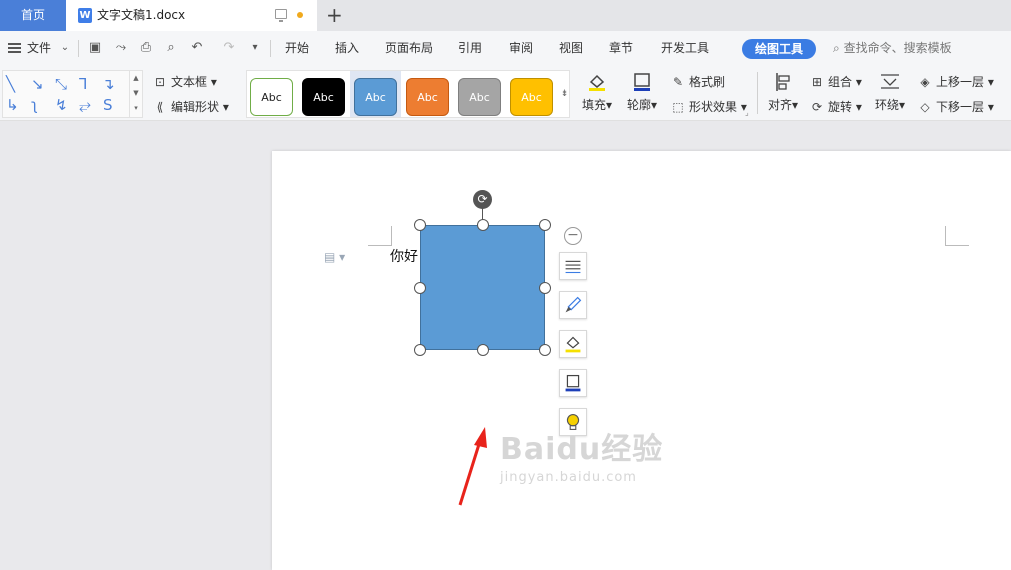 This screenshot has width=1011, height=570. Describe the element at coordinates (191, 15) in the screenshot. I see `tab-document: W 文字文稿1.docx` at that location.